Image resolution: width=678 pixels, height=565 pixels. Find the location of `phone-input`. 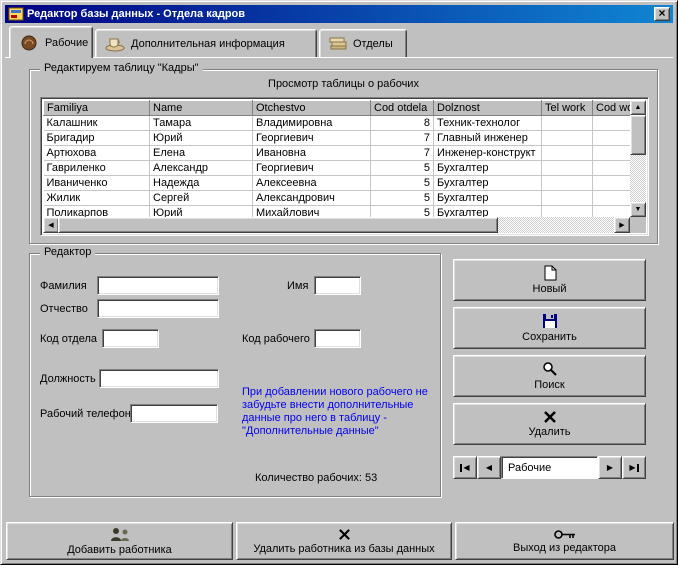

phone-input is located at coordinates (174, 413).